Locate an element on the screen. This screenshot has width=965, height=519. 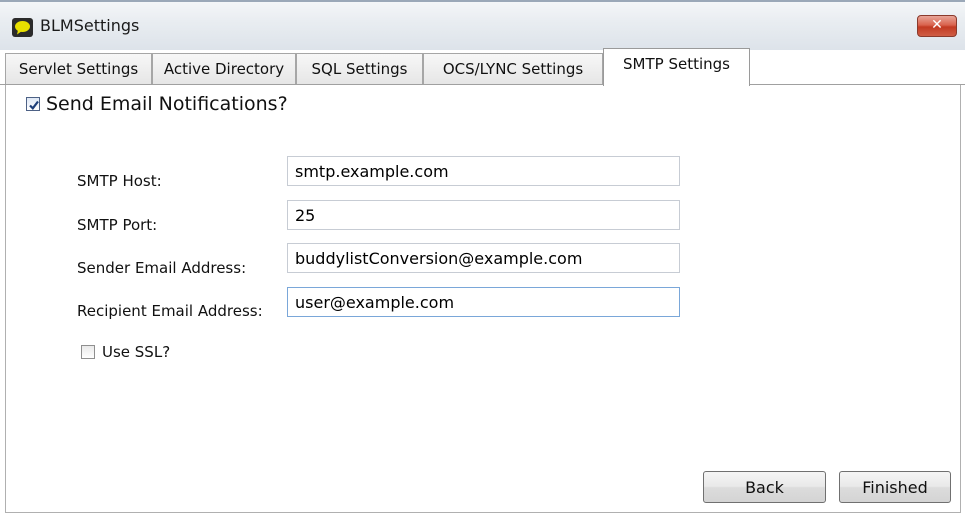
tab-sql-settings: SQL Settings is located at coordinates (359, 68).